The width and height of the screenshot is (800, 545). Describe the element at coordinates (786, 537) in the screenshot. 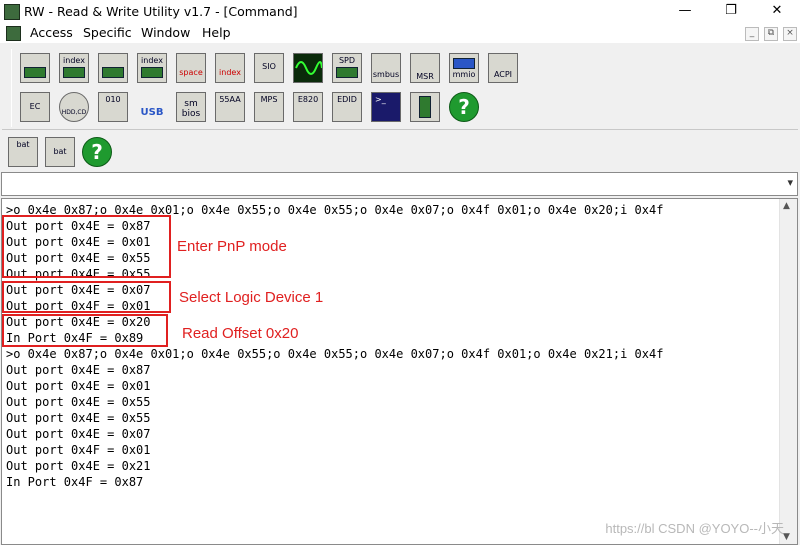

I see `scroll-down-icon: ▼` at that location.